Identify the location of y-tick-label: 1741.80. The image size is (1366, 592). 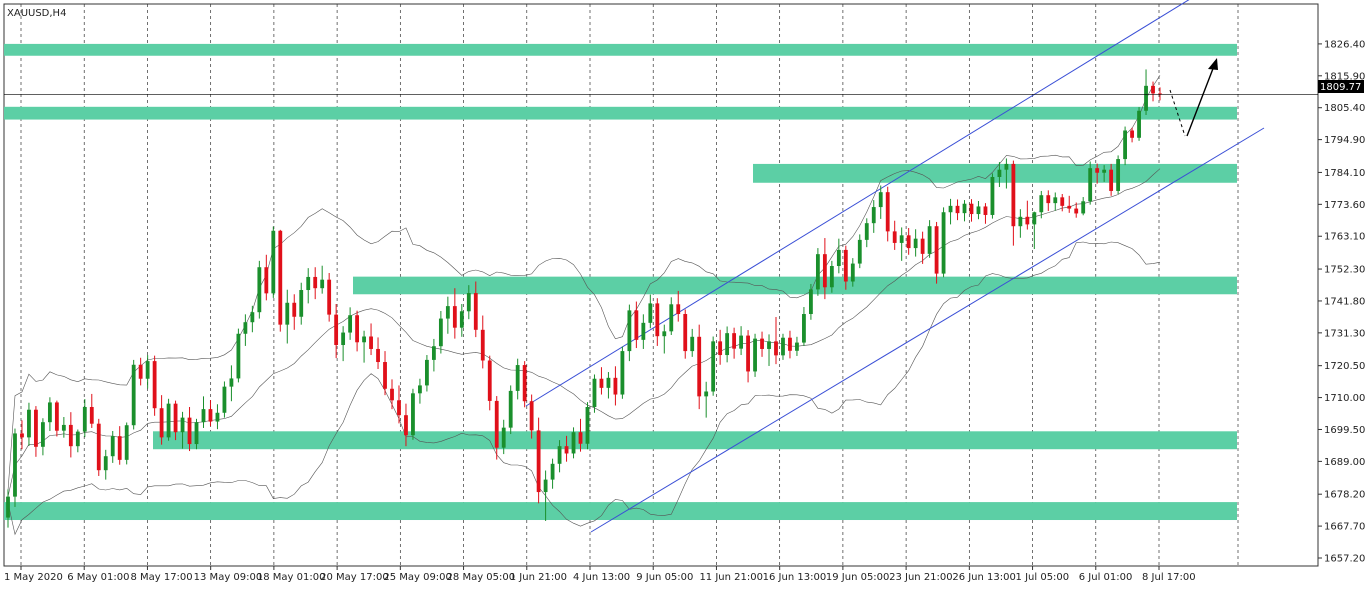
(1344, 301).